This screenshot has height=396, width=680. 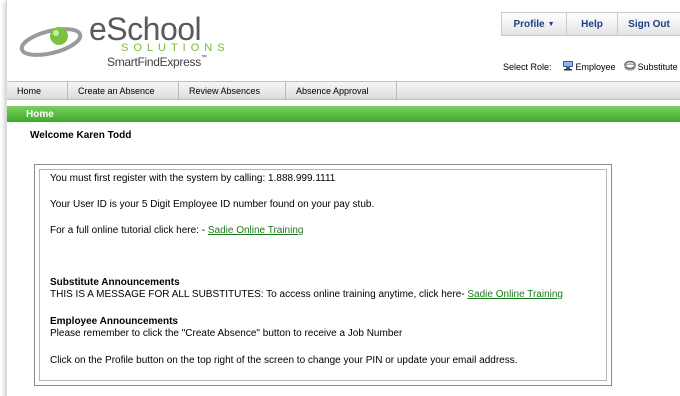 What do you see at coordinates (596, 67) in the screenshot?
I see `employee-role-option: Employee` at bounding box center [596, 67].